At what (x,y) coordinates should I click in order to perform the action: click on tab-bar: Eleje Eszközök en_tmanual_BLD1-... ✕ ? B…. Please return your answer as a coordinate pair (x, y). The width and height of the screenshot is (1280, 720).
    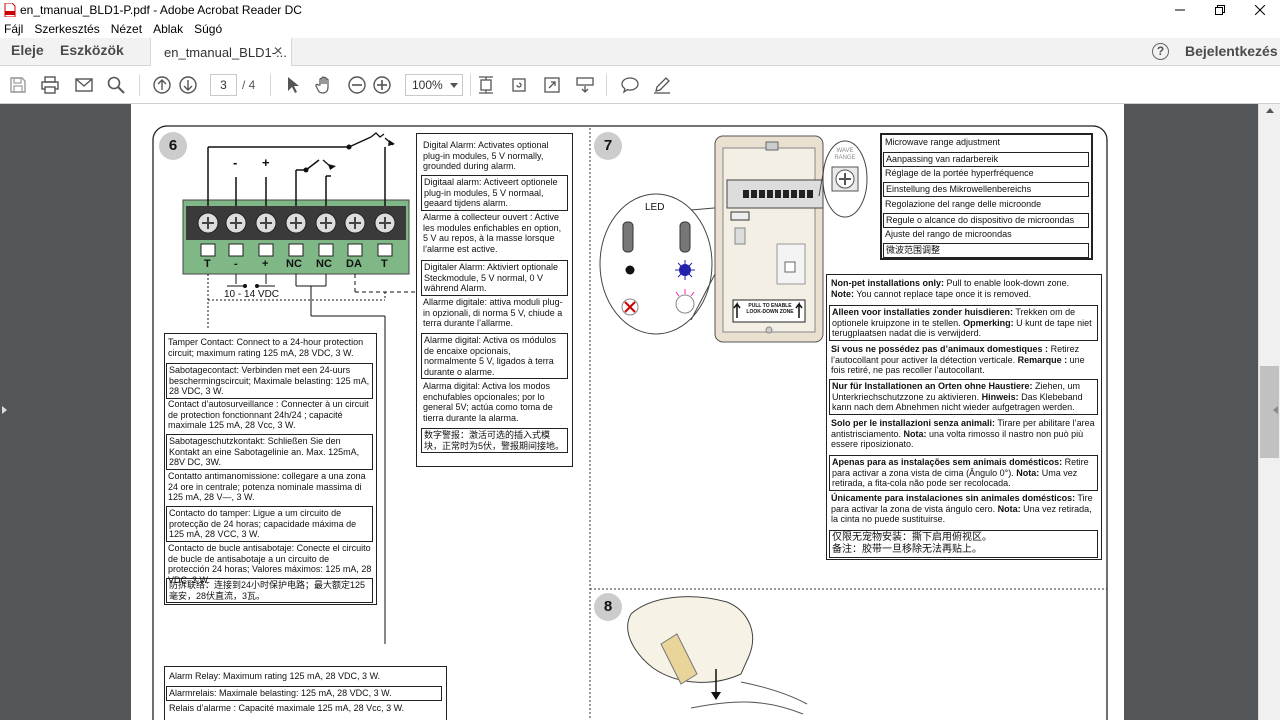
    Looking at the image, I should click on (640, 52).